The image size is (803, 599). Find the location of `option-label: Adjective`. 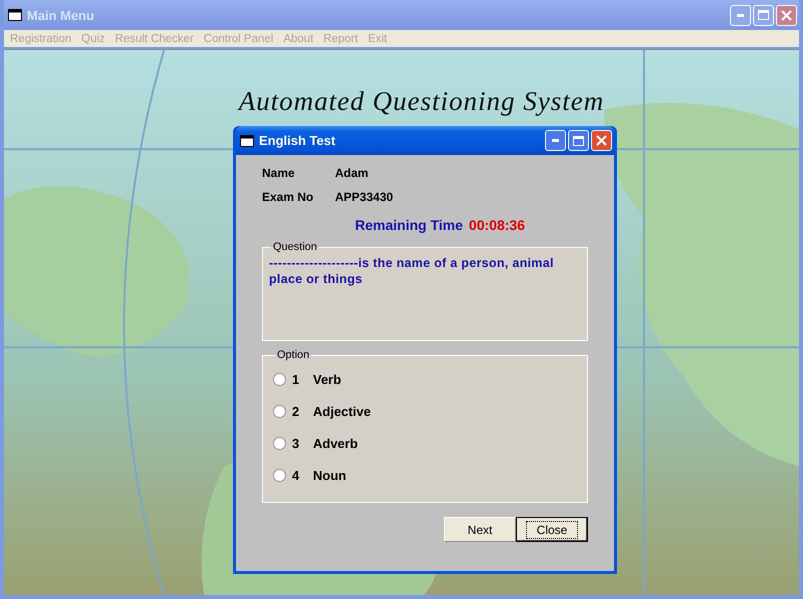

option-label: Adjective is located at coordinates (342, 411).